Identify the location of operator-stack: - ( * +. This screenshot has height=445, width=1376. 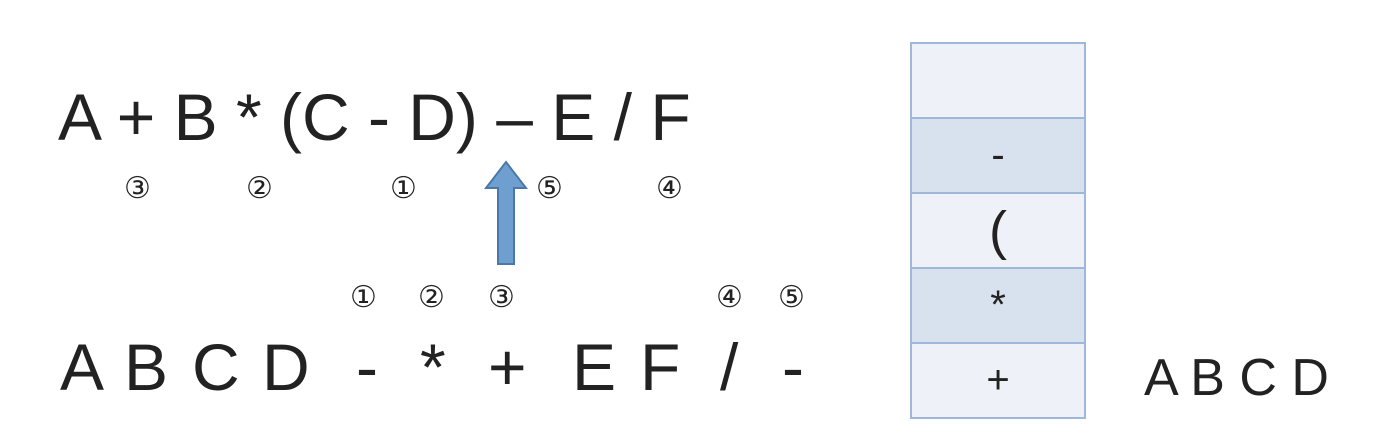
(998, 230).